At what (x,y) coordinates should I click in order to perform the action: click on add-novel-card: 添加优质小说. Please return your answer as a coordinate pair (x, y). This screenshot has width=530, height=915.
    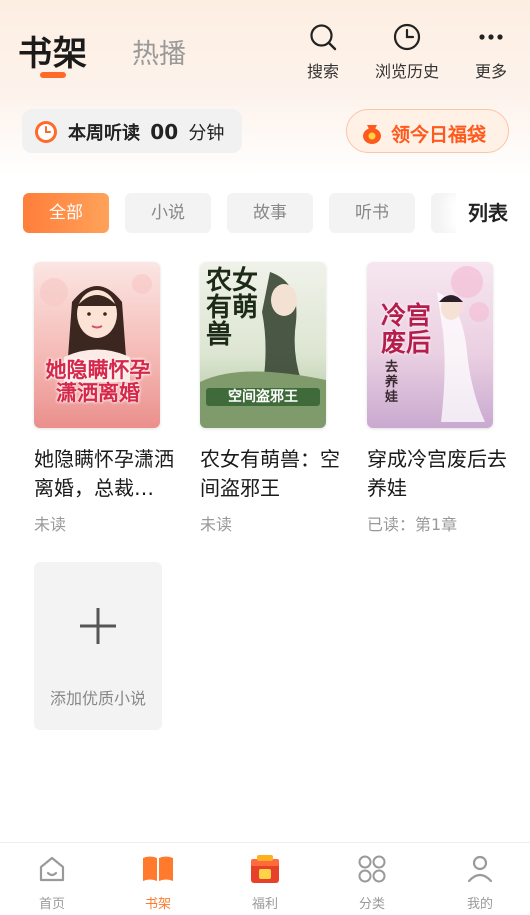
    Looking at the image, I should click on (98, 646).